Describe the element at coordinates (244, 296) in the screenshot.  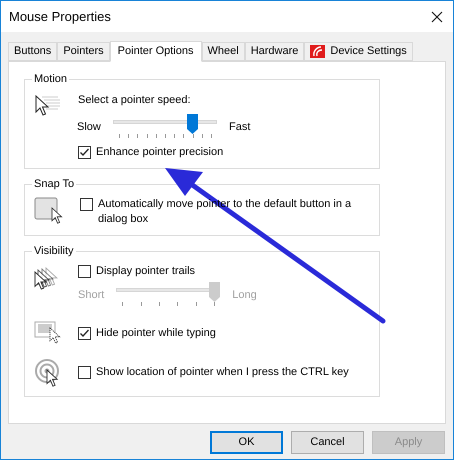
I see `long-label: Long` at that location.